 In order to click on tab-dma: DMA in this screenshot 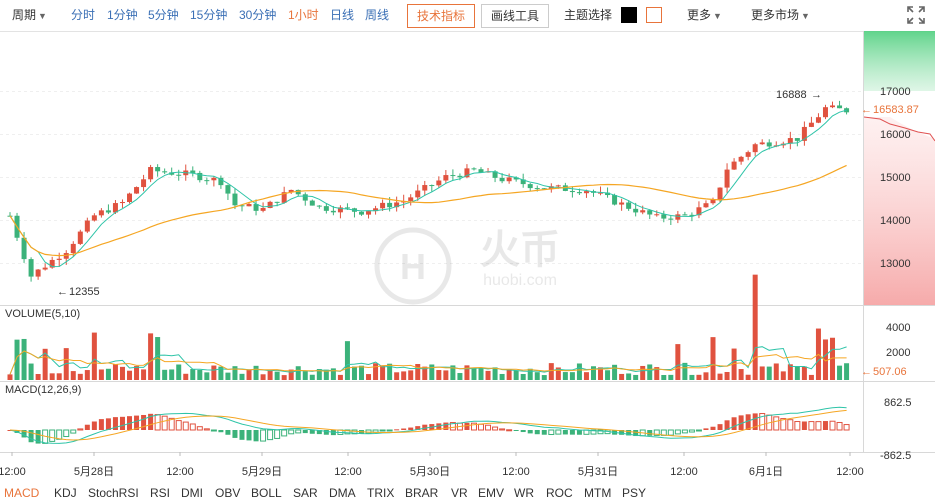, I will do `click(342, 493)`.